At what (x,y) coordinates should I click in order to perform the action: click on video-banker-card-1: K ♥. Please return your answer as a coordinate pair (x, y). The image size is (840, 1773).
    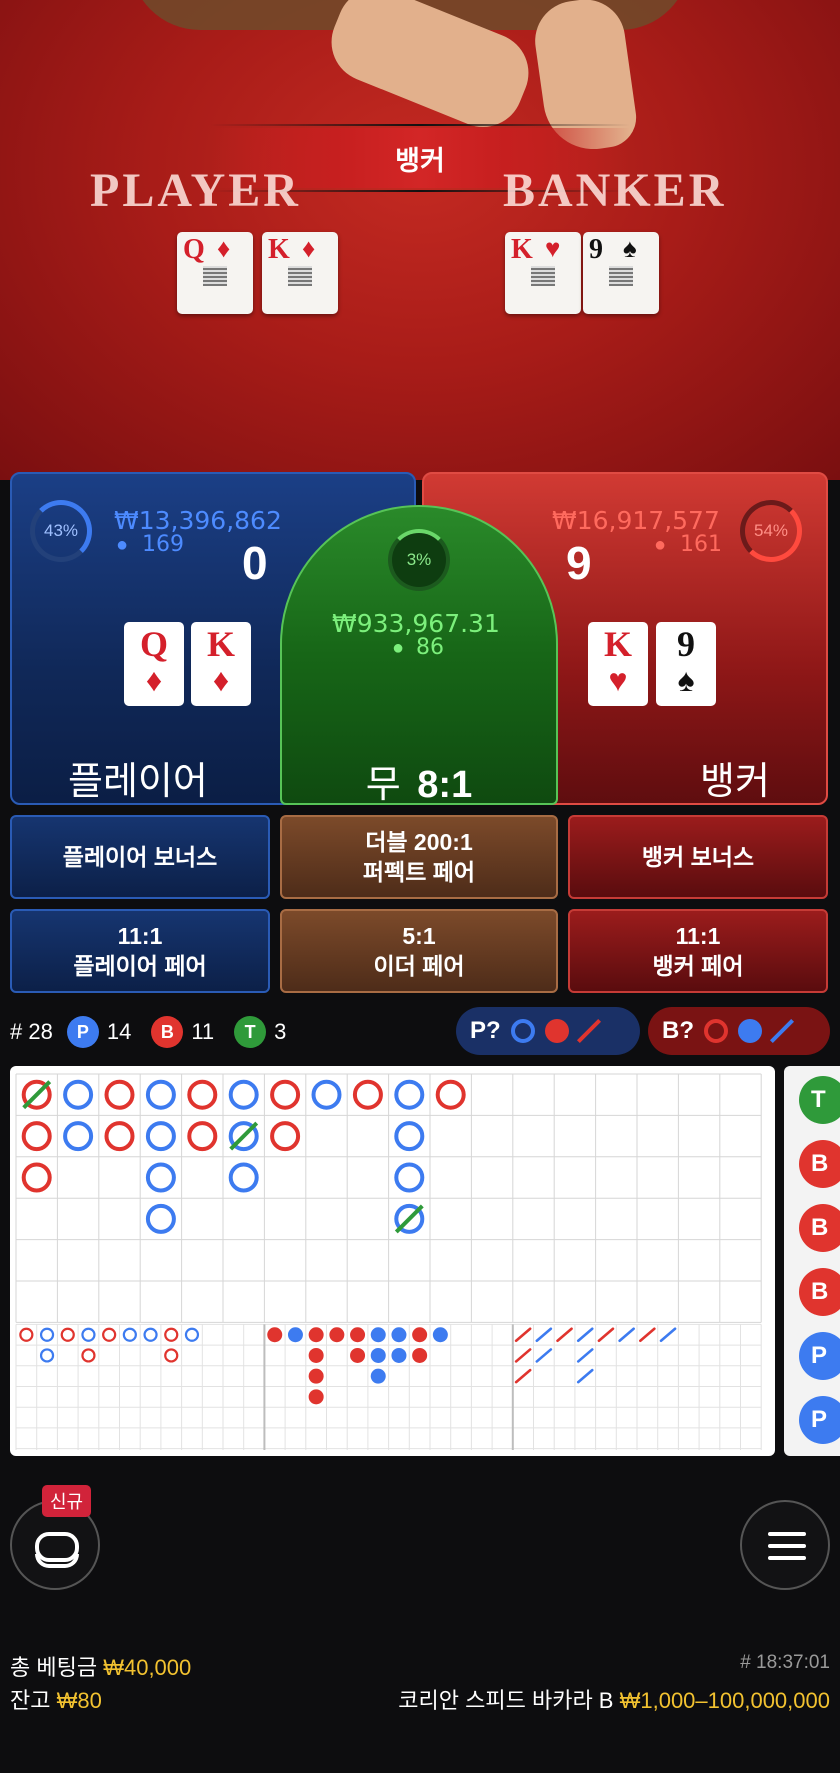
    Looking at the image, I should click on (543, 273).